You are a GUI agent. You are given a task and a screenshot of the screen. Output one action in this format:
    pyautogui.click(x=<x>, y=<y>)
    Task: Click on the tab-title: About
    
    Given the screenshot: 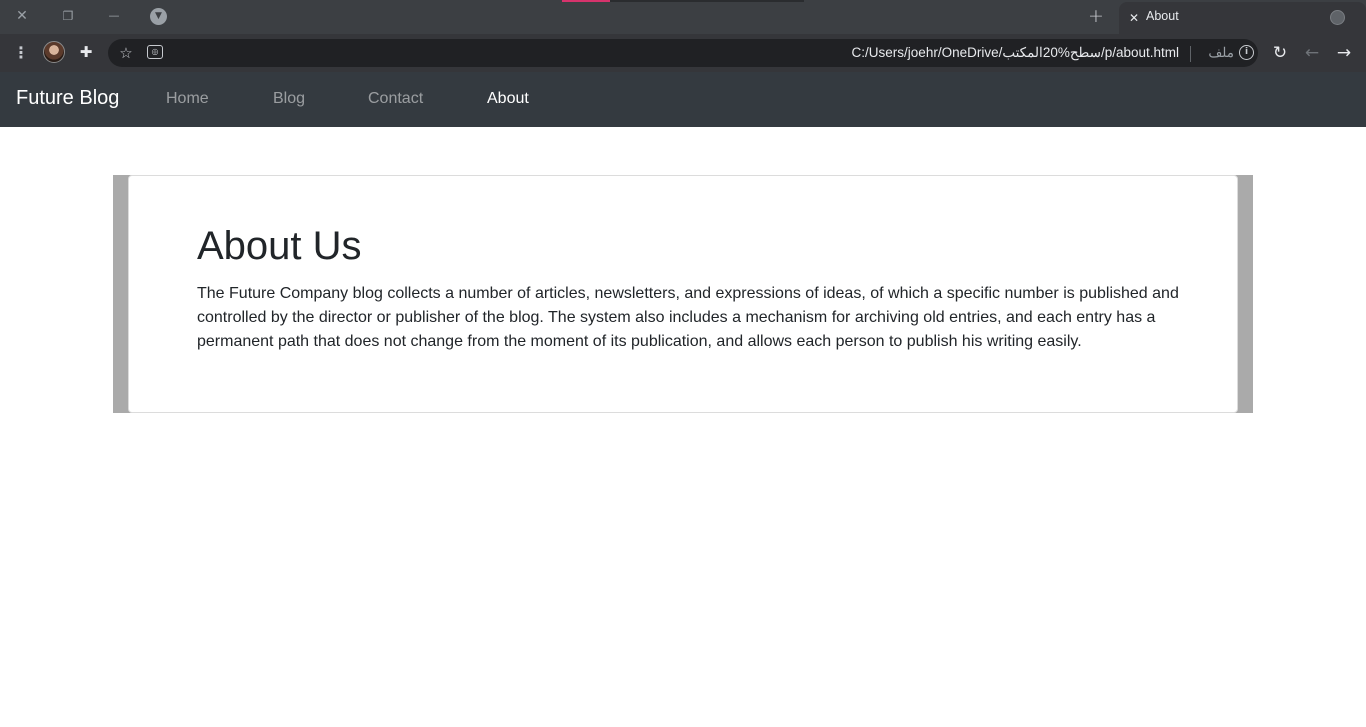 What is the action you would take?
    pyautogui.click(x=1162, y=16)
    